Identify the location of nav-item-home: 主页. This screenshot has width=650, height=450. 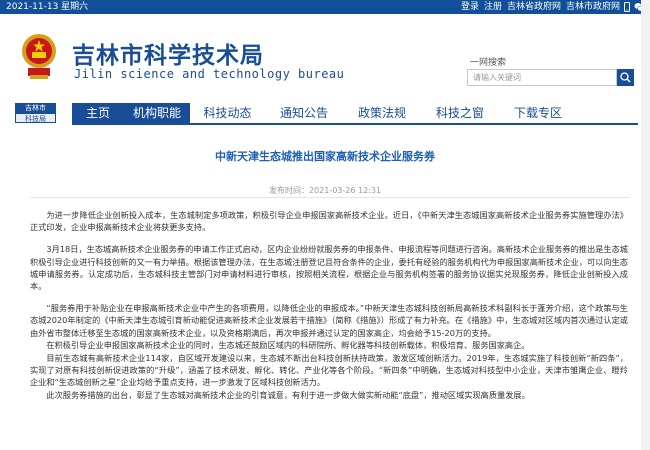
(98, 113).